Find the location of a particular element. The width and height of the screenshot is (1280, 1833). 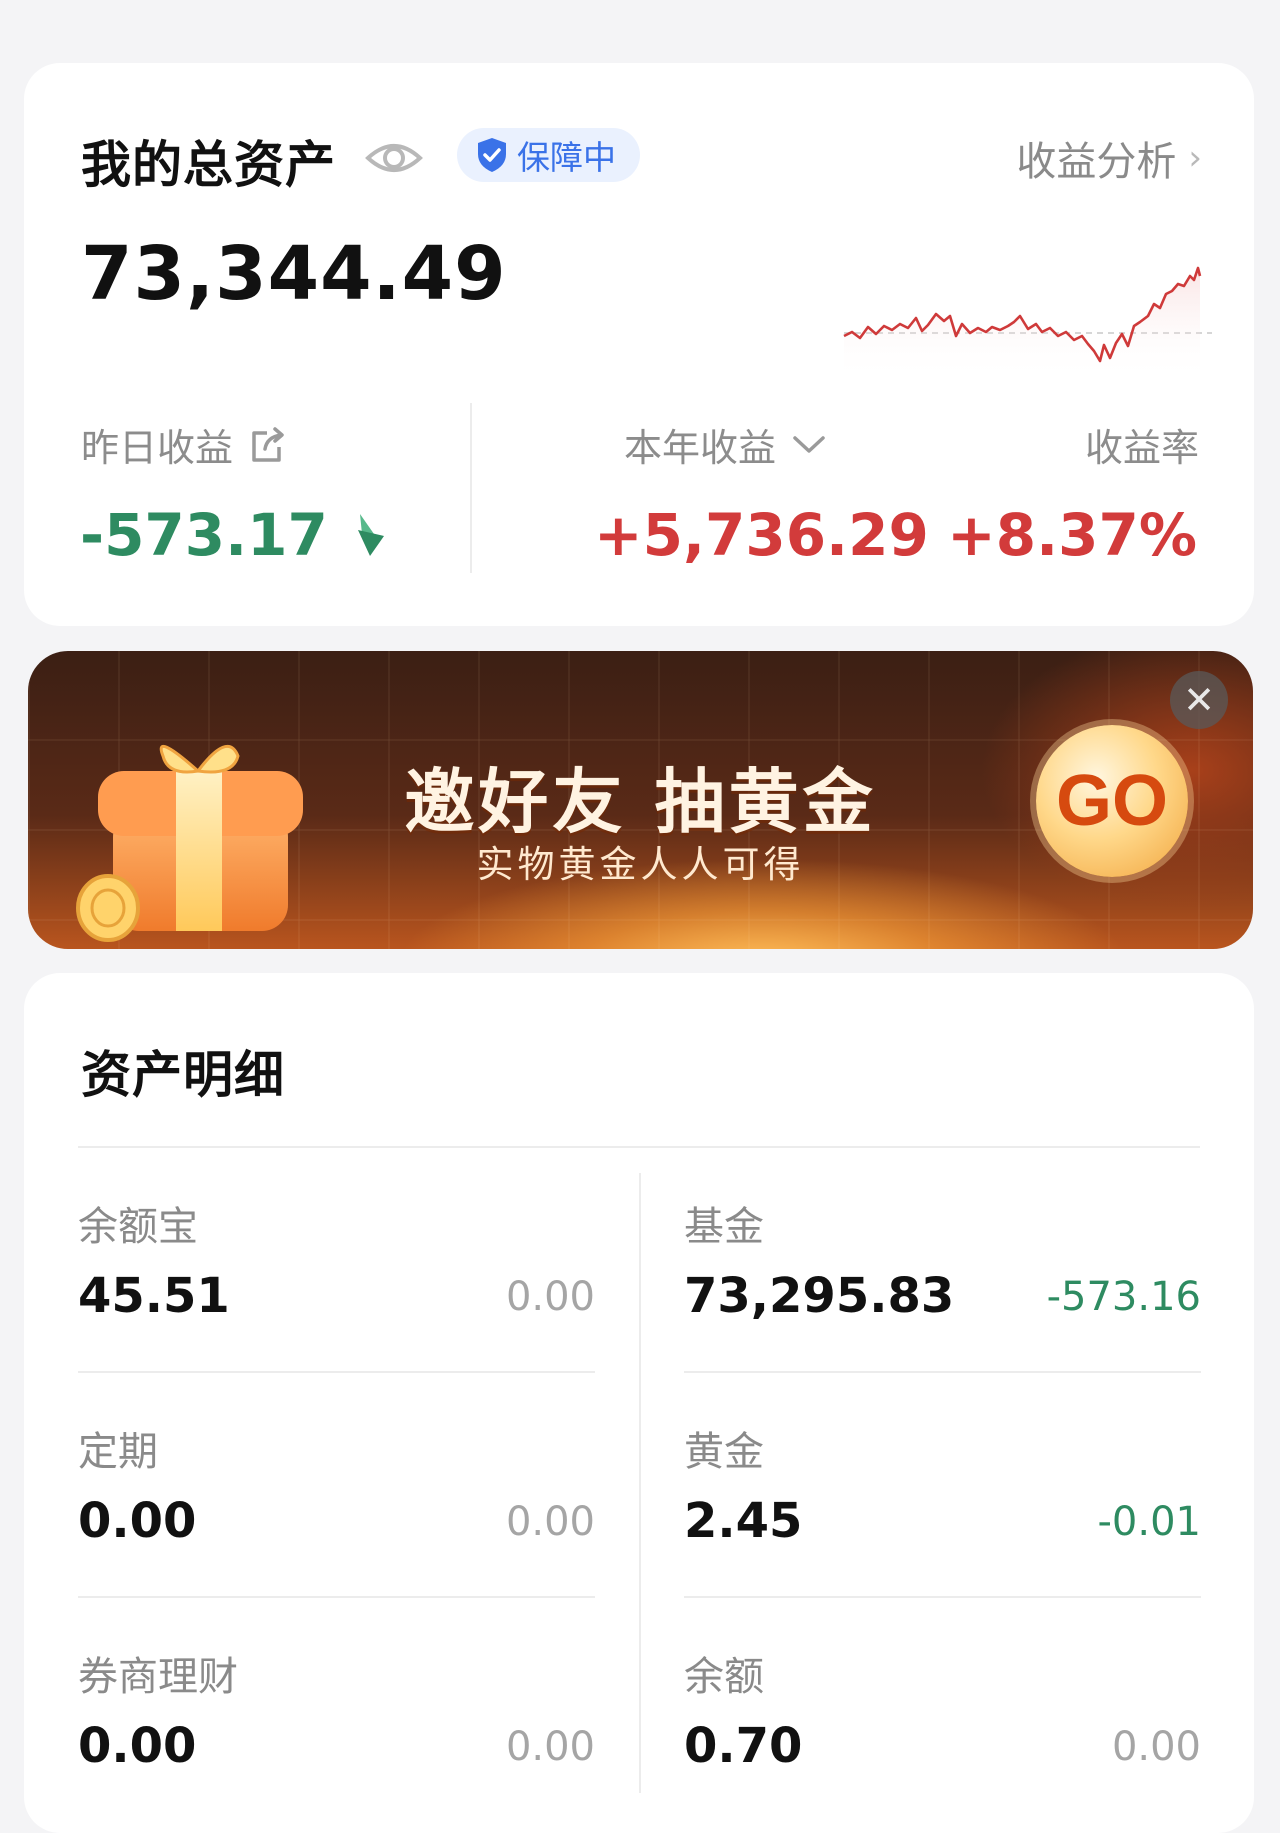

share-icon is located at coordinates (269, 445).